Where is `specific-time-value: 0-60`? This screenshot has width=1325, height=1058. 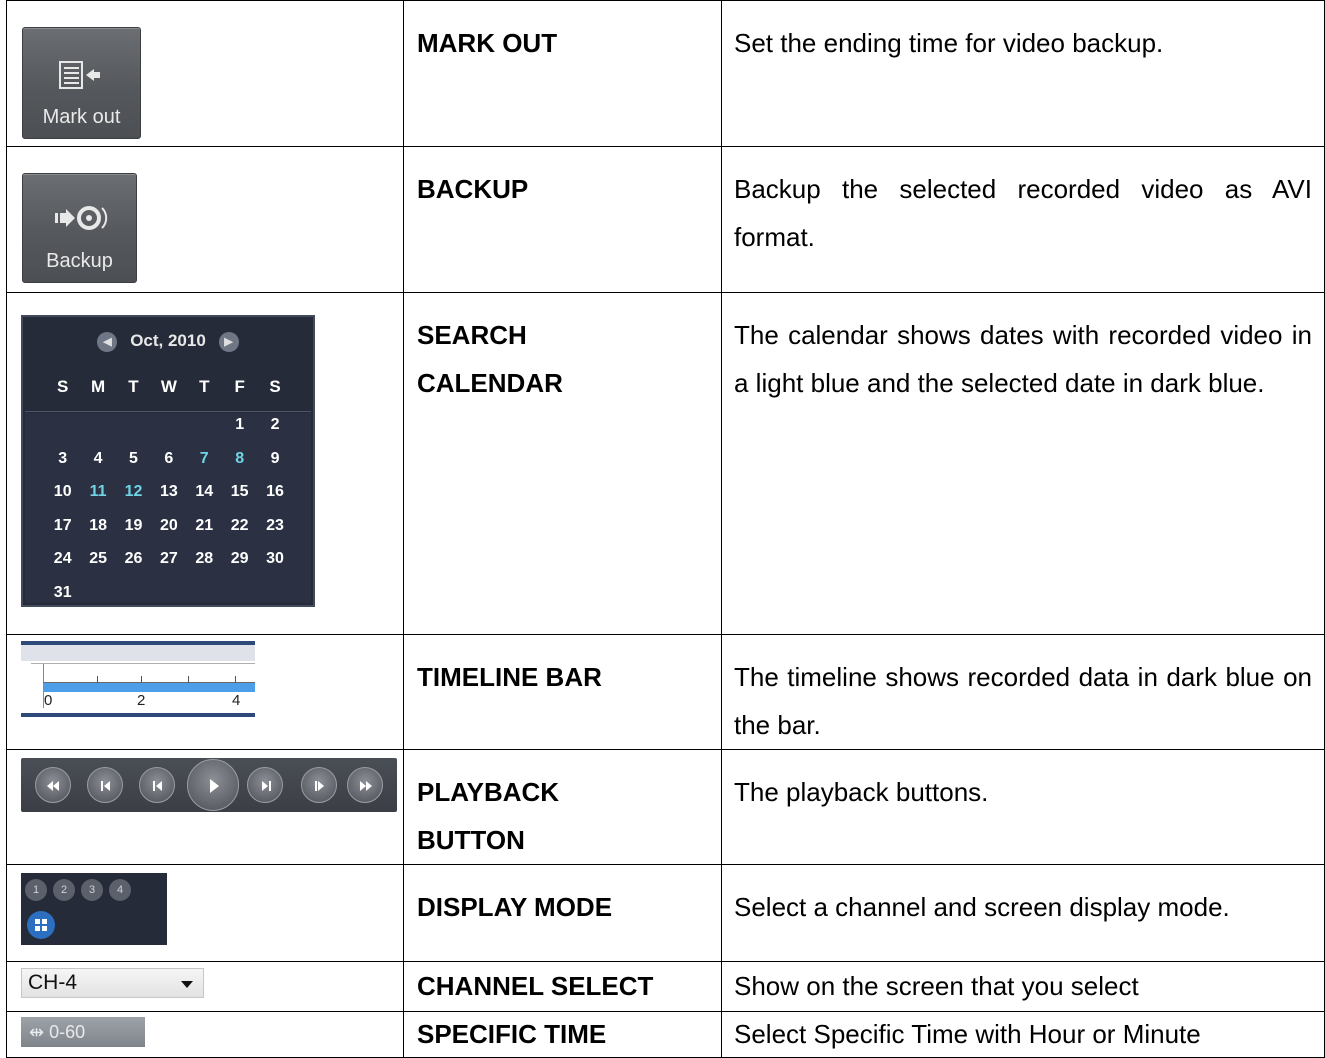 specific-time-value: 0-60 is located at coordinates (67, 1032).